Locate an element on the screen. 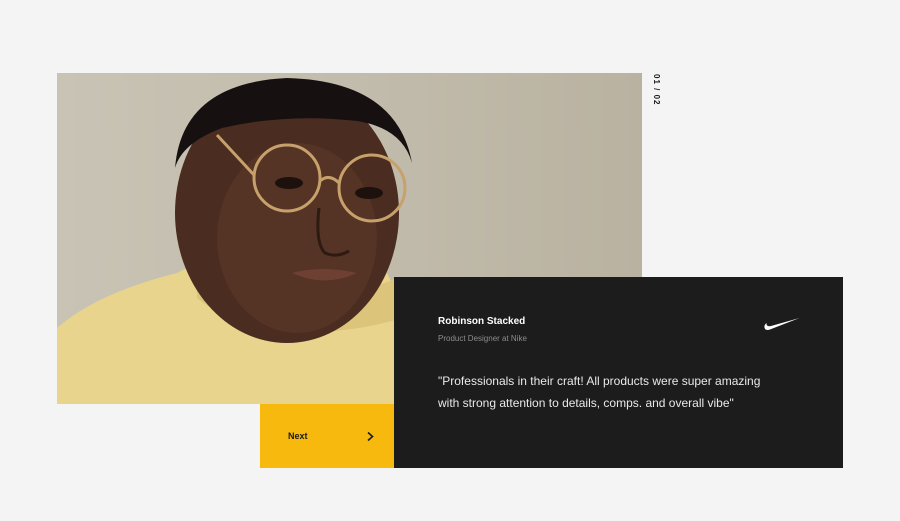 This screenshot has width=900, height=521. next-button: Next is located at coordinates (327, 436).